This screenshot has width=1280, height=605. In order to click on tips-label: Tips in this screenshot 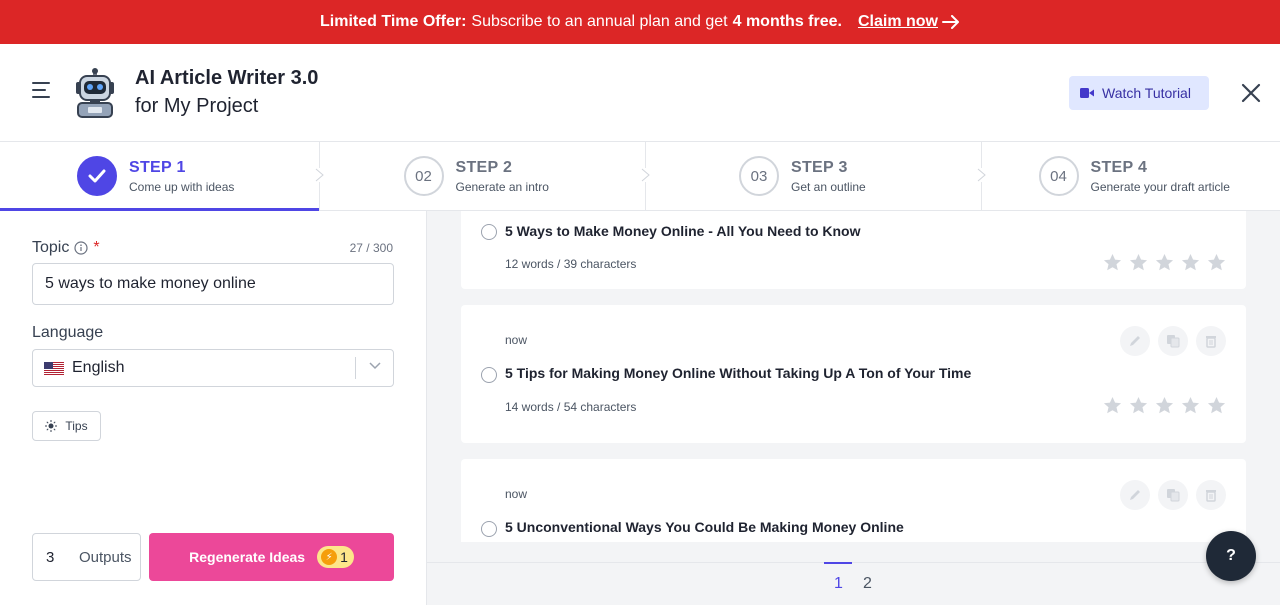, I will do `click(76, 426)`.